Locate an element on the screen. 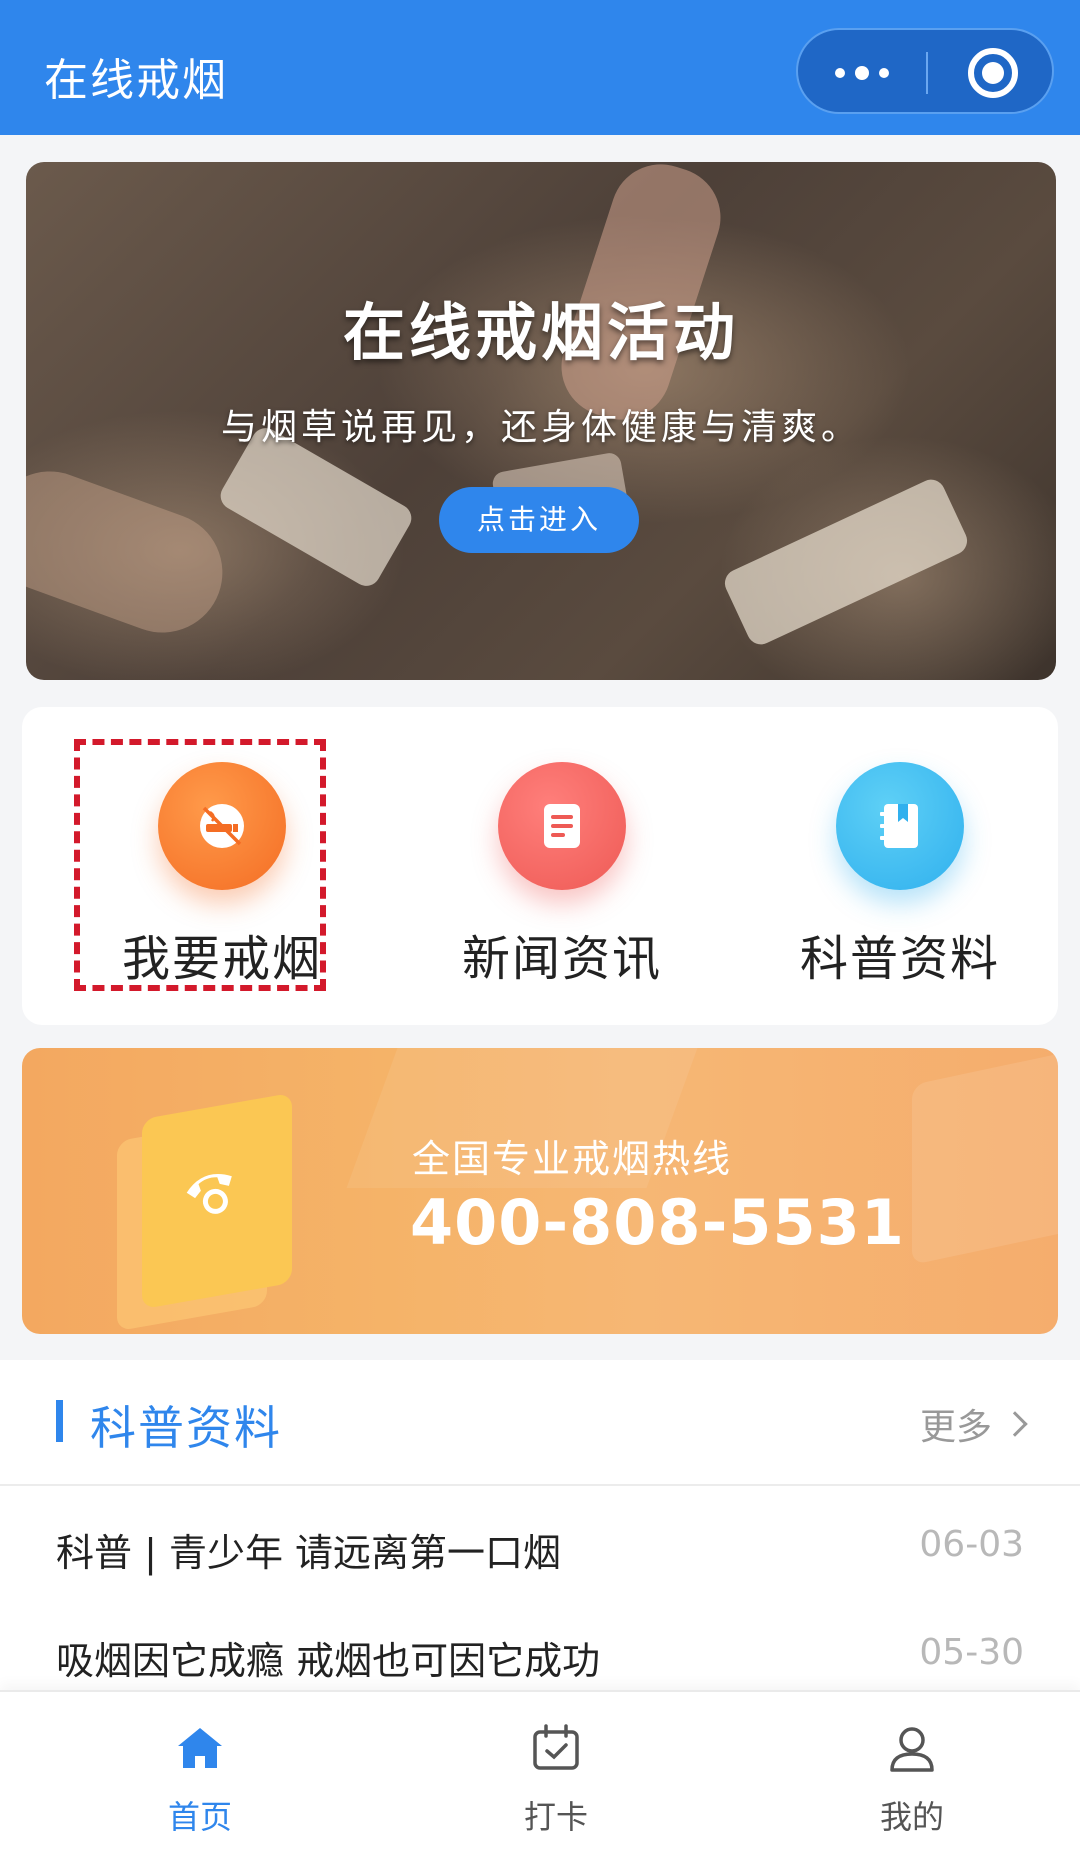 This screenshot has width=1080, height=1854. article-date: 05-30 is located at coordinates (971, 1652).